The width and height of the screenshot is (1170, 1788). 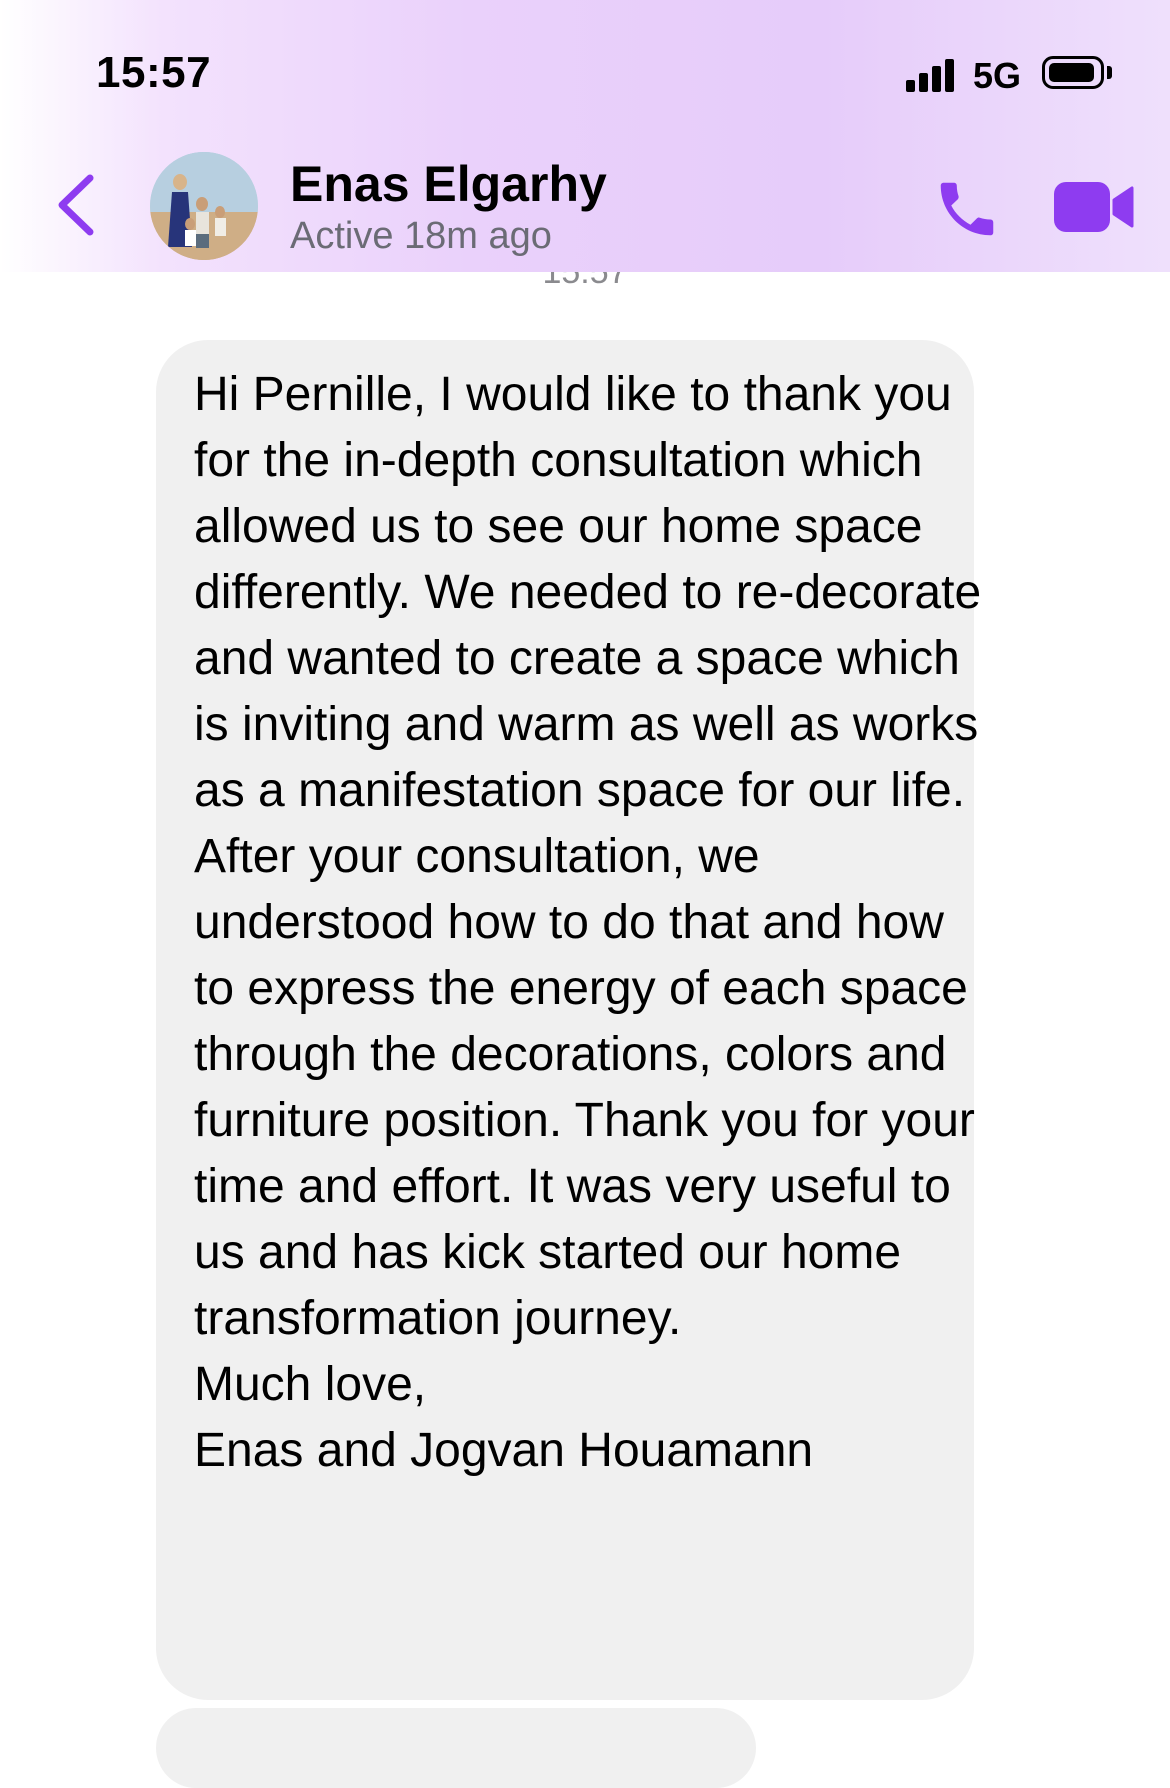 I want to click on status-time: 15:57, so click(x=154, y=72).